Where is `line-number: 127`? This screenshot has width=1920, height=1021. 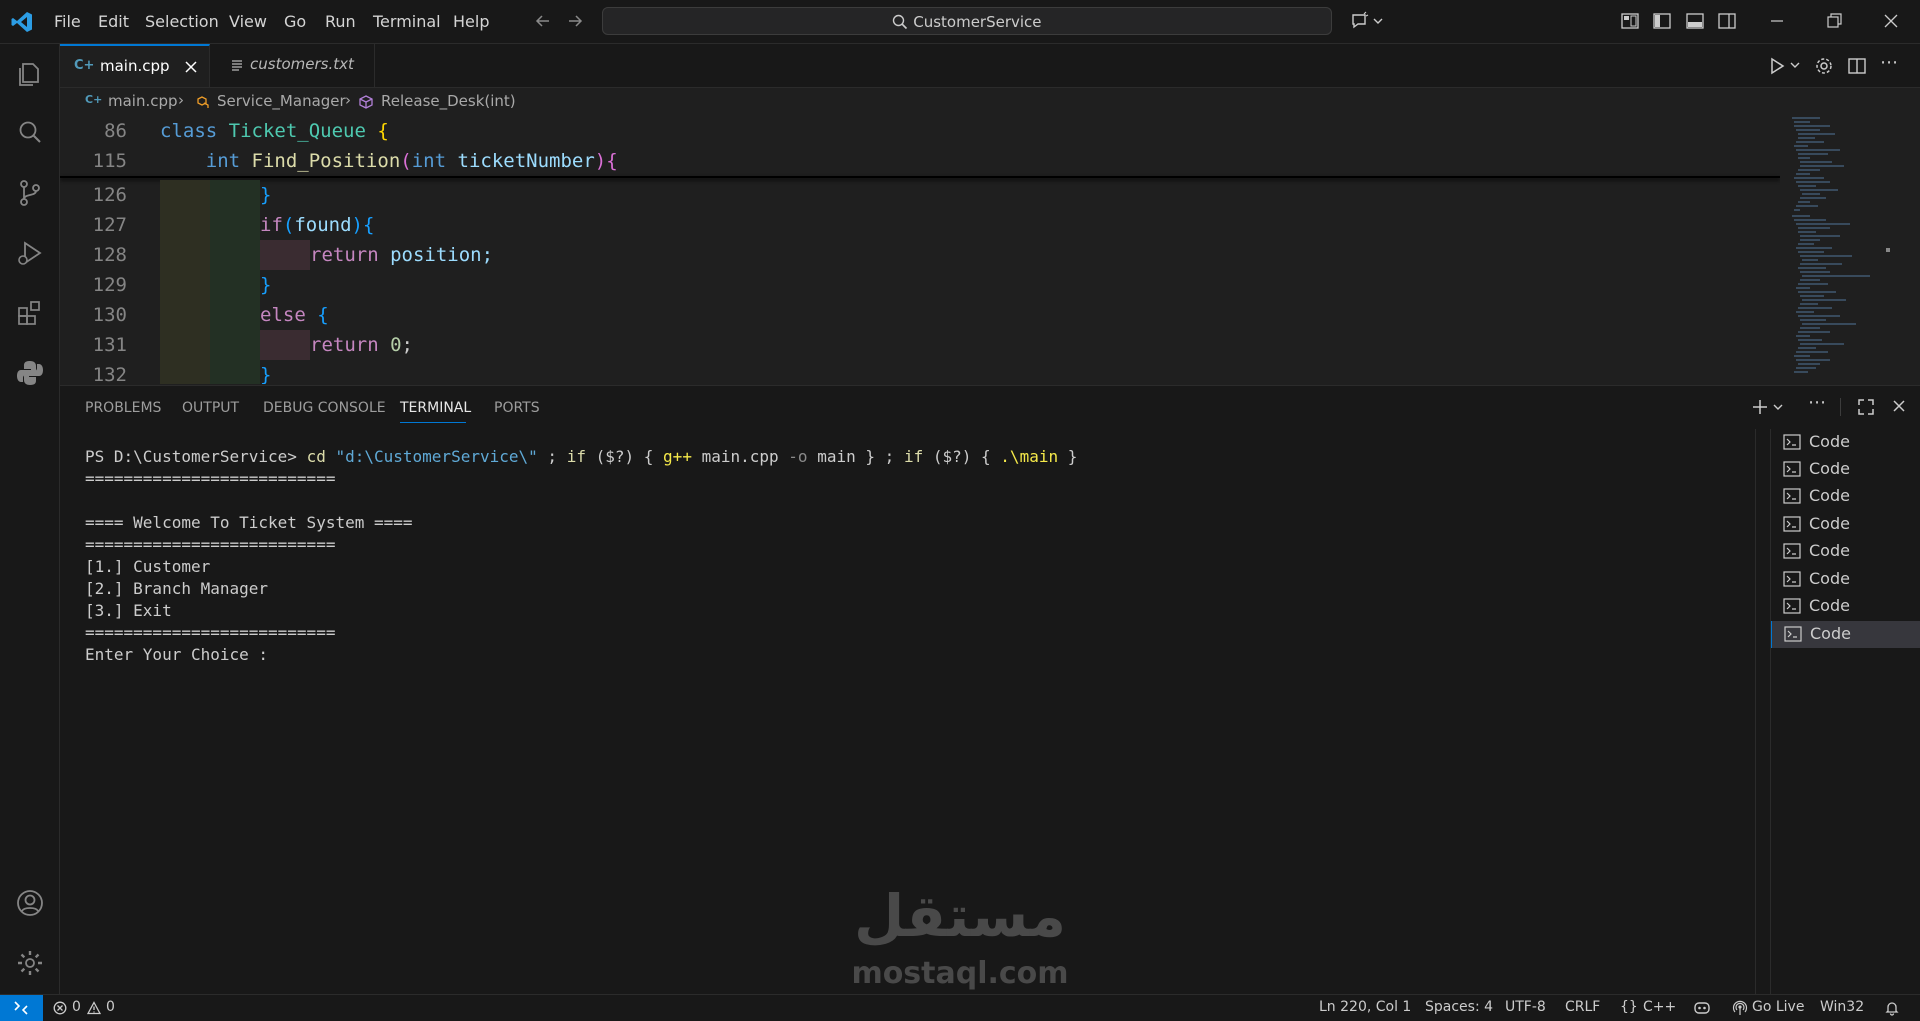 line-number: 127 is located at coordinates (109, 225).